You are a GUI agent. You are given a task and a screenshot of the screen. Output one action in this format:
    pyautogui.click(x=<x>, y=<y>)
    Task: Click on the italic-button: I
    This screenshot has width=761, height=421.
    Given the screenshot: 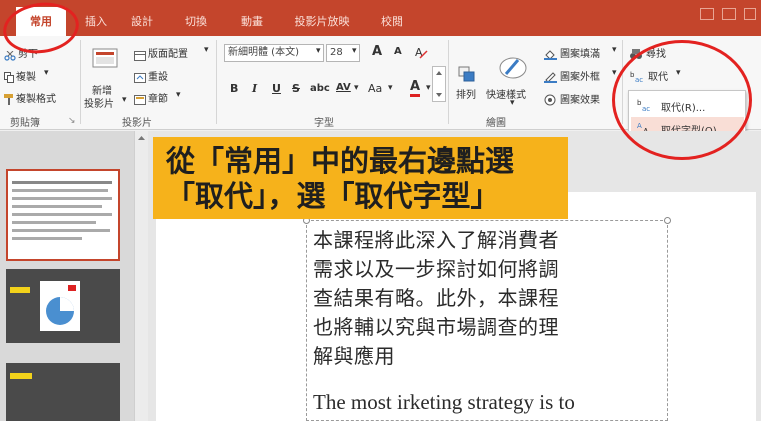 What is the action you would take?
    pyautogui.click(x=254, y=88)
    